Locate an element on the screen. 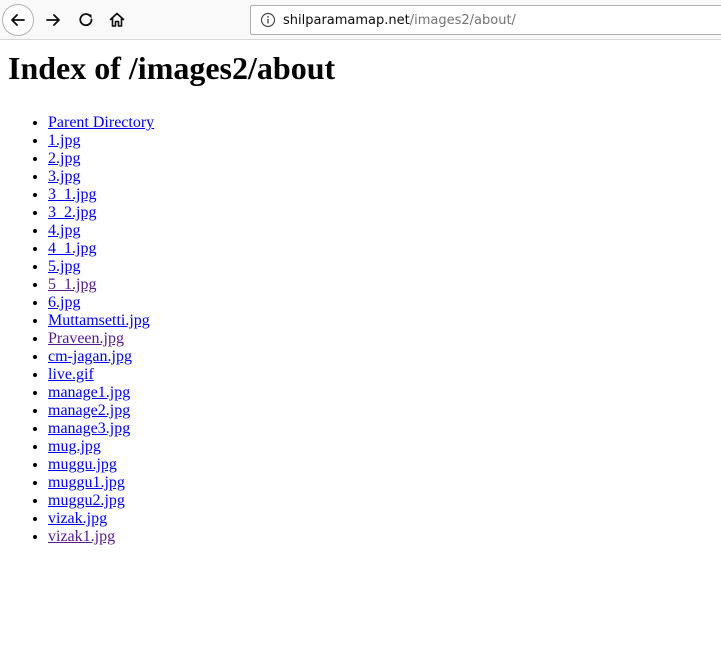 The image size is (721, 648). file-link: 2.jpg is located at coordinates (64, 158).